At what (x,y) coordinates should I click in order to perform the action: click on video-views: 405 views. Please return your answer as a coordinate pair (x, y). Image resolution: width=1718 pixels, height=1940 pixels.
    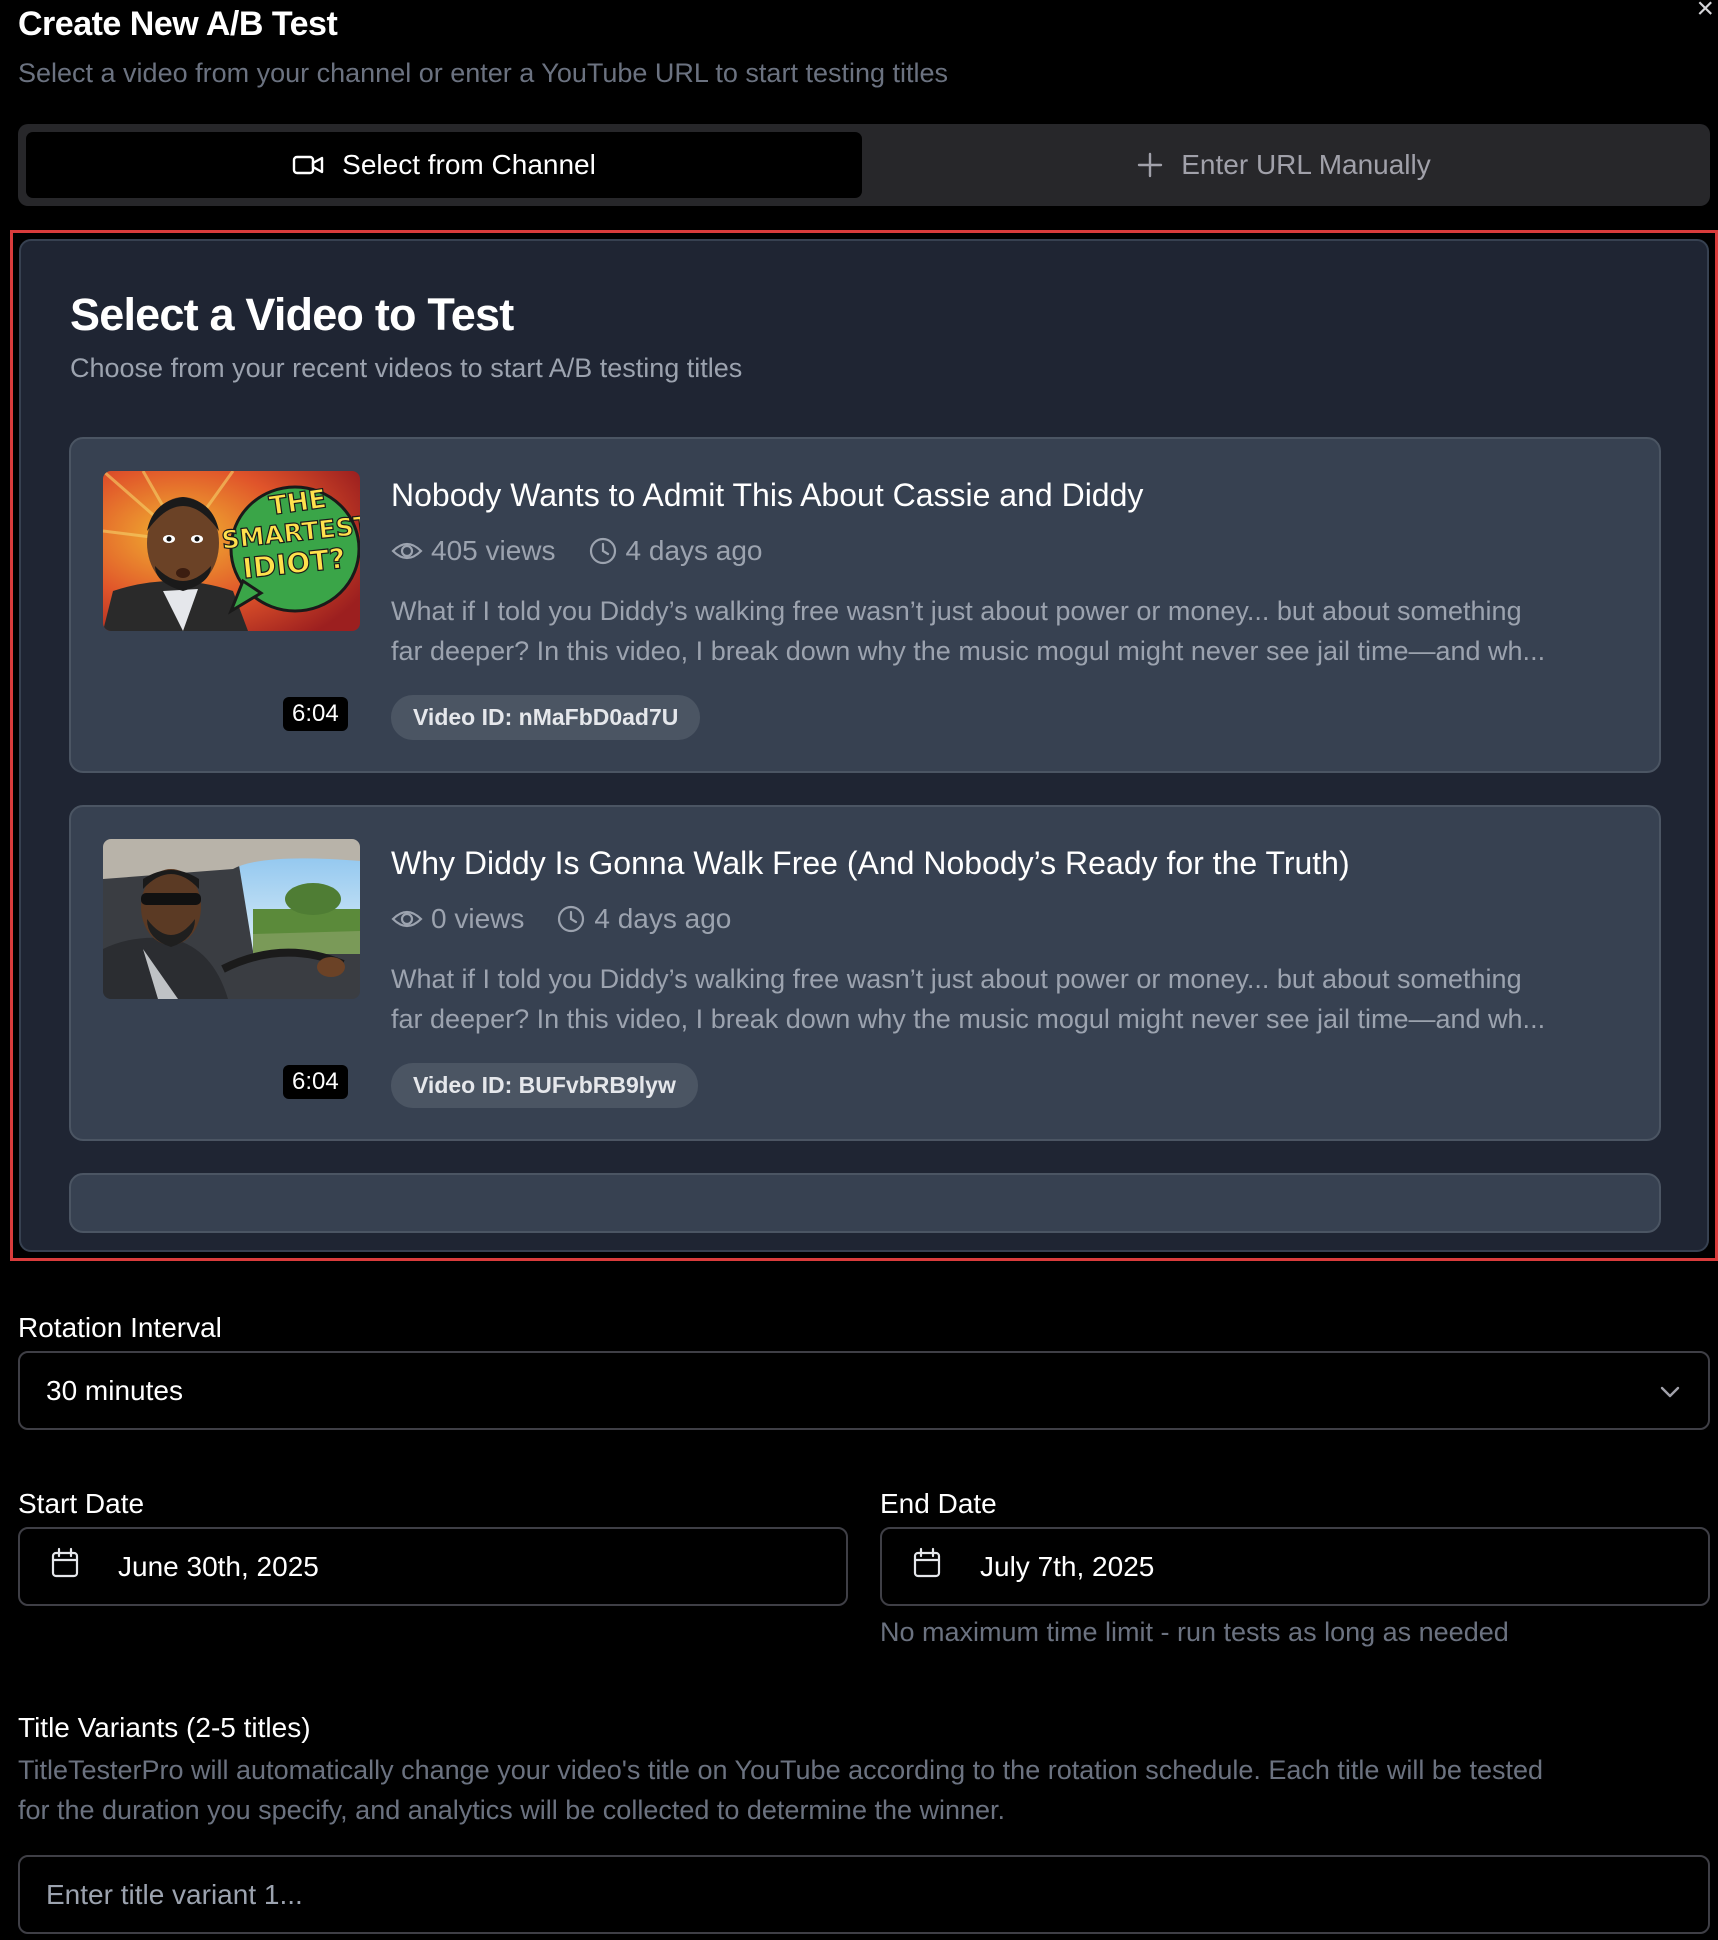
    Looking at the image, I should click on (493, 550).